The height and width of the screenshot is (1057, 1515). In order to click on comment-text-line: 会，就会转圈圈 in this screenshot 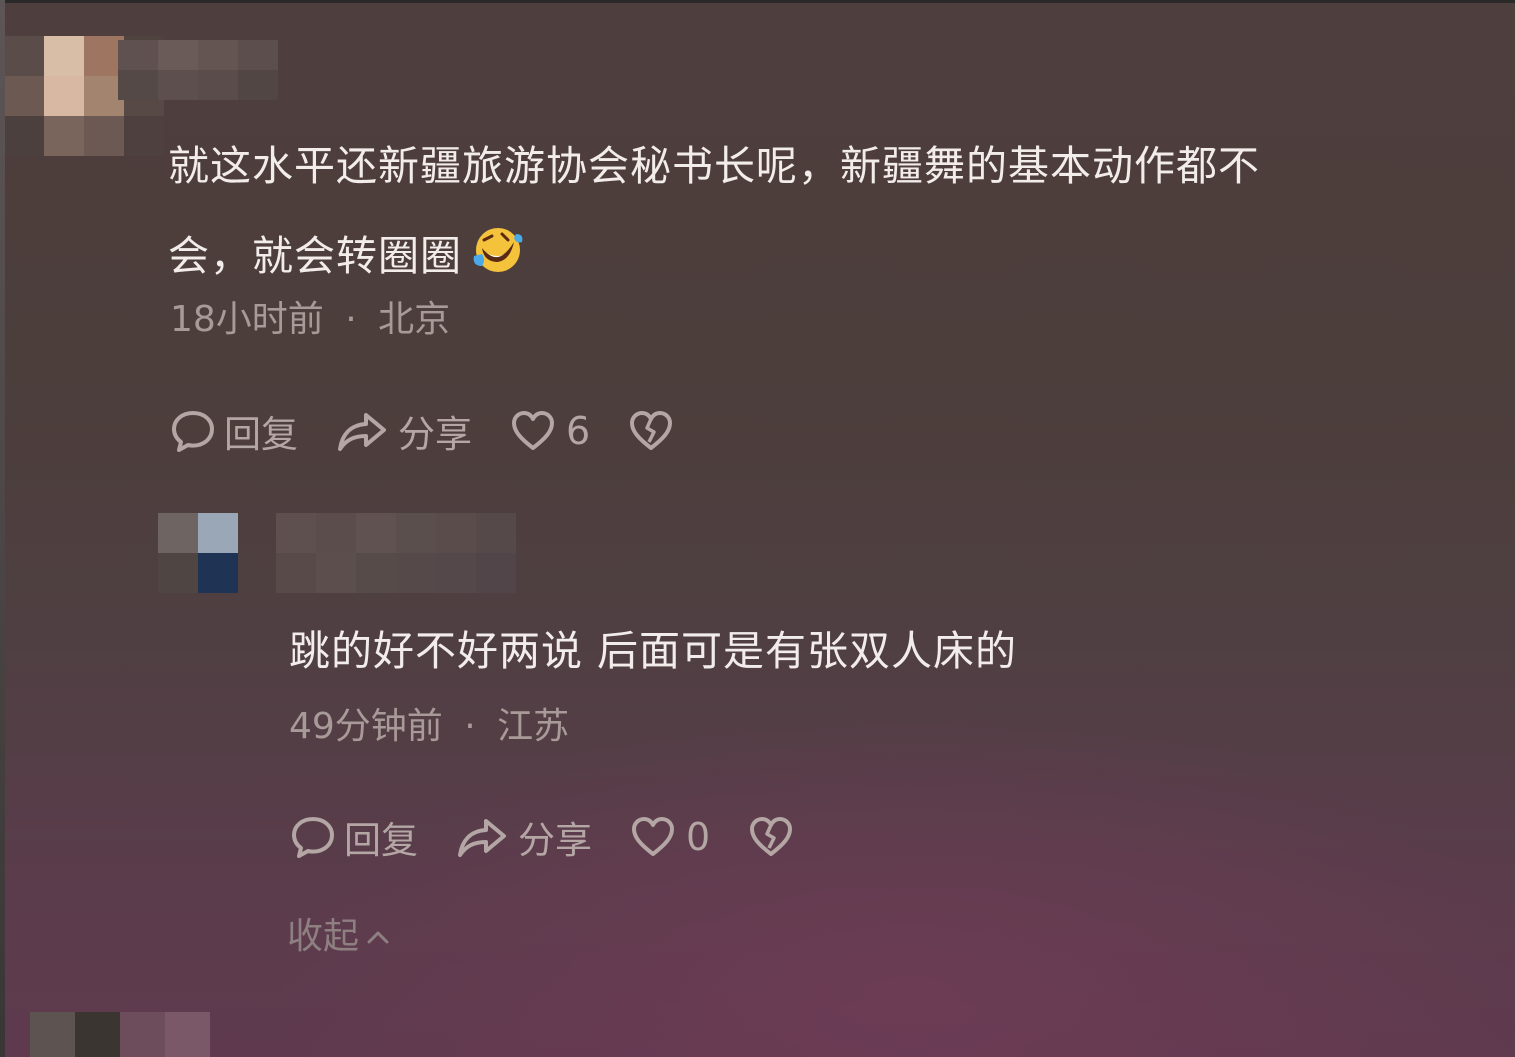, I will do `click(315, 256)`.